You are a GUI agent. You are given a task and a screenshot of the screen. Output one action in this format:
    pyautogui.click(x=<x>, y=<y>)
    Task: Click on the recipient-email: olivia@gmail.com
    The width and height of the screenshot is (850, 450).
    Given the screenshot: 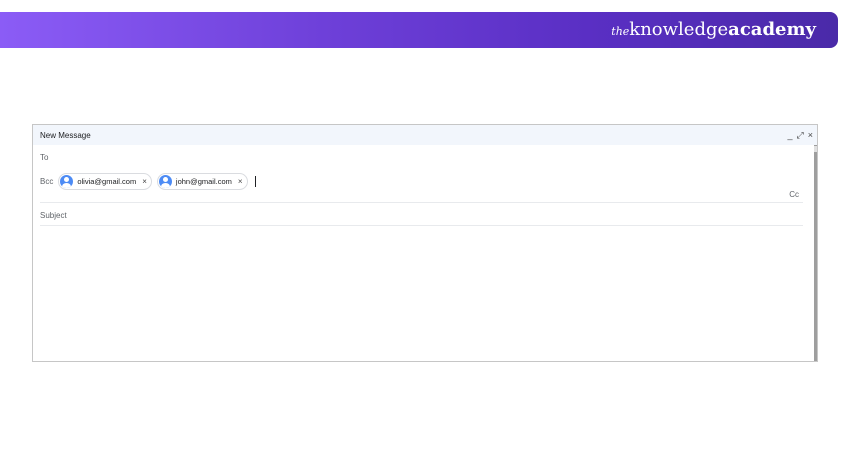 What is the action you would take?
    pyautogui.click(x=107, y=181)
    